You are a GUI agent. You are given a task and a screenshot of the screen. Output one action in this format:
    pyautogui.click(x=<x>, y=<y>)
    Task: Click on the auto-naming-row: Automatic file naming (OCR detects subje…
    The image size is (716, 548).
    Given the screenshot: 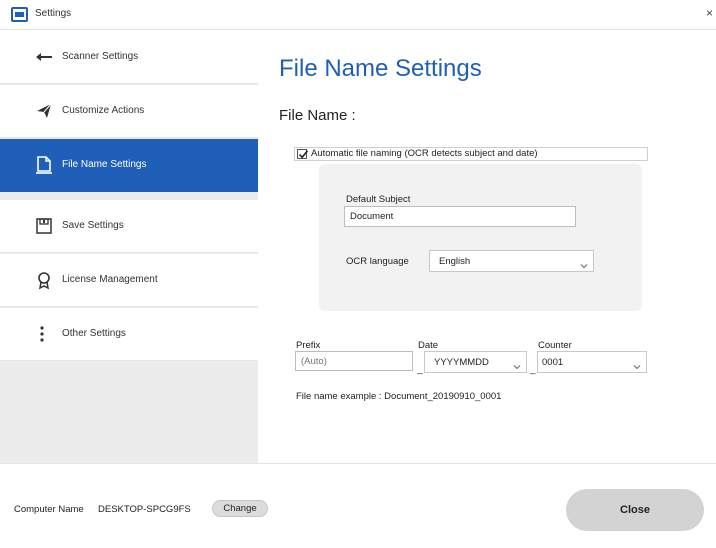 What is the action you would take?
    pyautogui.click(x=471, y=154)
    